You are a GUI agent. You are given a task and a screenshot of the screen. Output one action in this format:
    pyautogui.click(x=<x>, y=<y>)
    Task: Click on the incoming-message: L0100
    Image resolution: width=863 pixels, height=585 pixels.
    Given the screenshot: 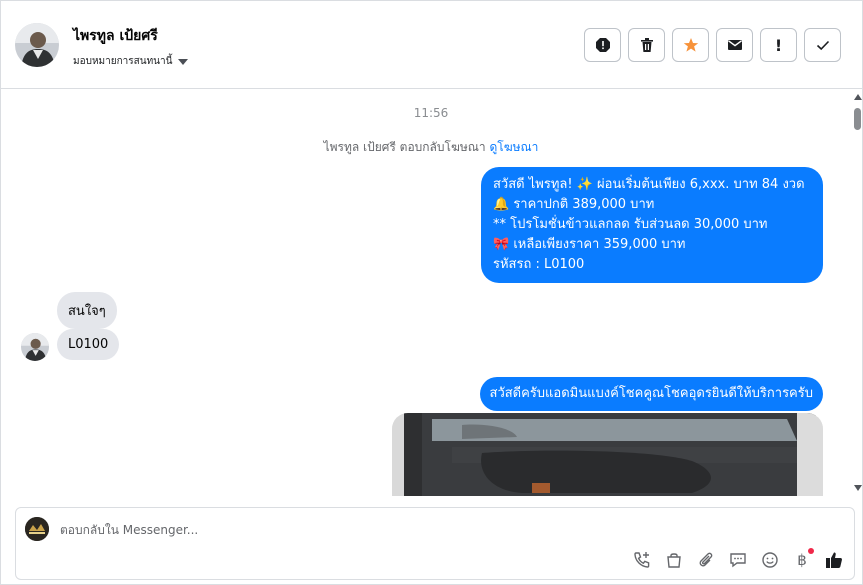 What is the action you would take?
    pyautogui.click(x=88, y=344)
    